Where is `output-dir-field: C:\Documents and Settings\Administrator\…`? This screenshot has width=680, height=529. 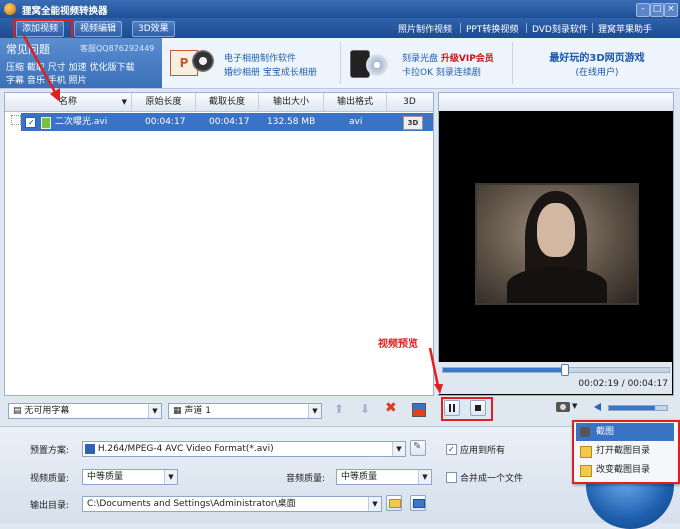 output-dir-field: C:\Documents and Settings\Administrator\… is located at coordinates (232, 504).